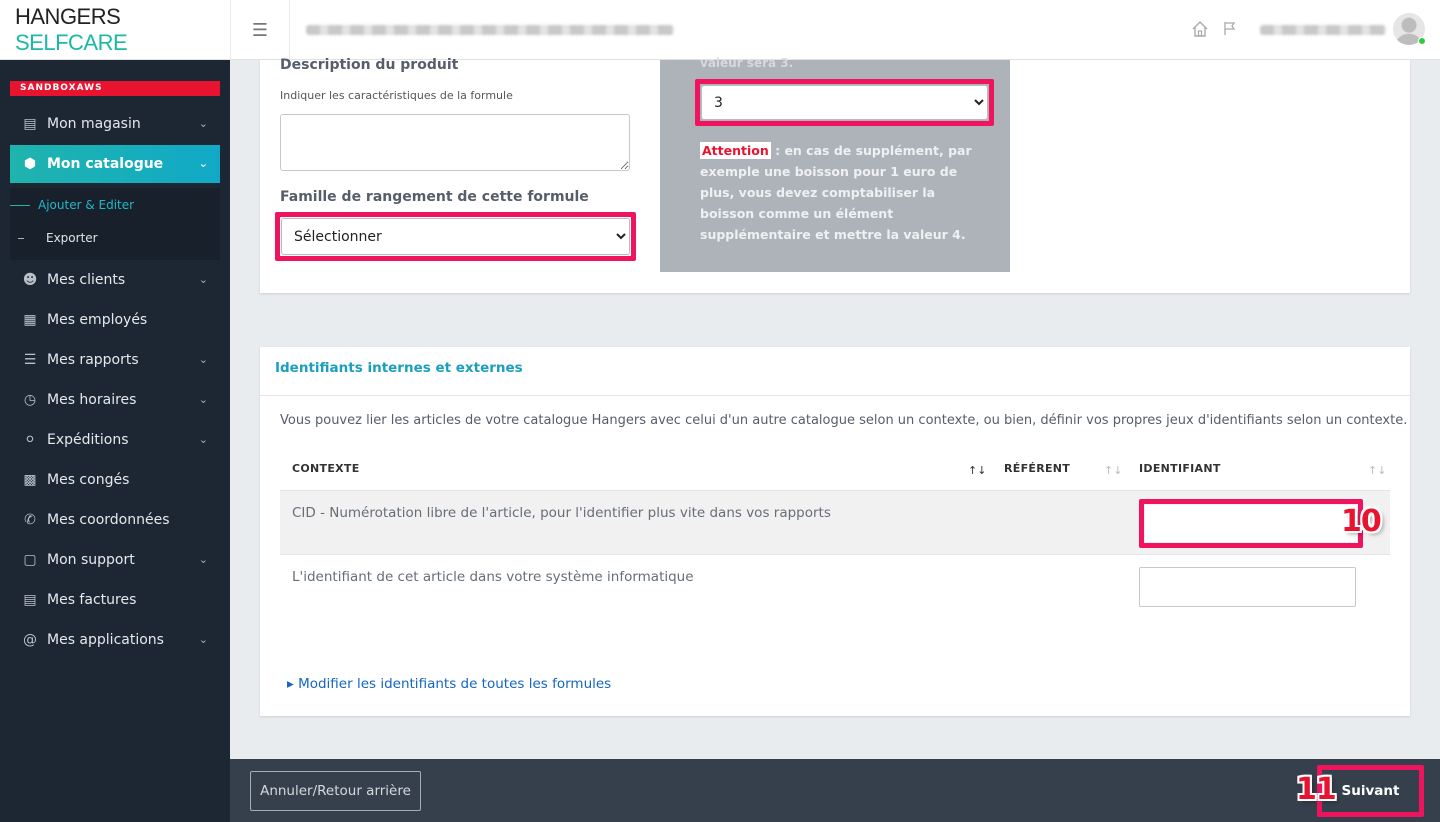 The width and height of the screenshot is (1440, 822). I want to click on sidebar-item-label: Mes clients, so click(86, 280).